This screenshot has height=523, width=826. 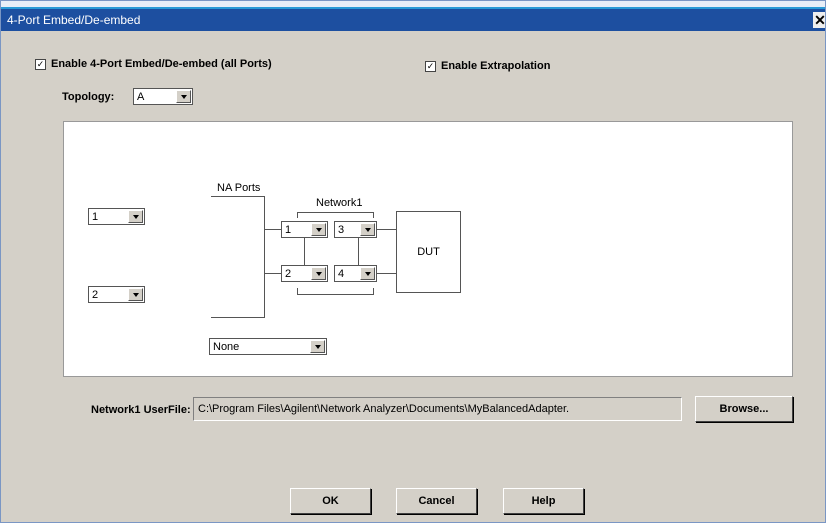 What do you see at coordinates (430, 66) in the screenshot?
I see `enable-extrapolation-checkbox: ✓` at bounding box center [430, 66].